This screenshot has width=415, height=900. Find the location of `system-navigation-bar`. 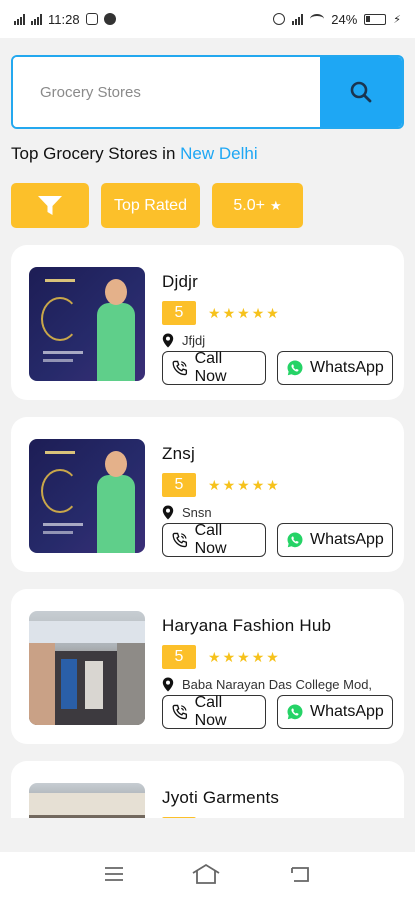

system-navigation-bar is located at coordinates (207, 876).